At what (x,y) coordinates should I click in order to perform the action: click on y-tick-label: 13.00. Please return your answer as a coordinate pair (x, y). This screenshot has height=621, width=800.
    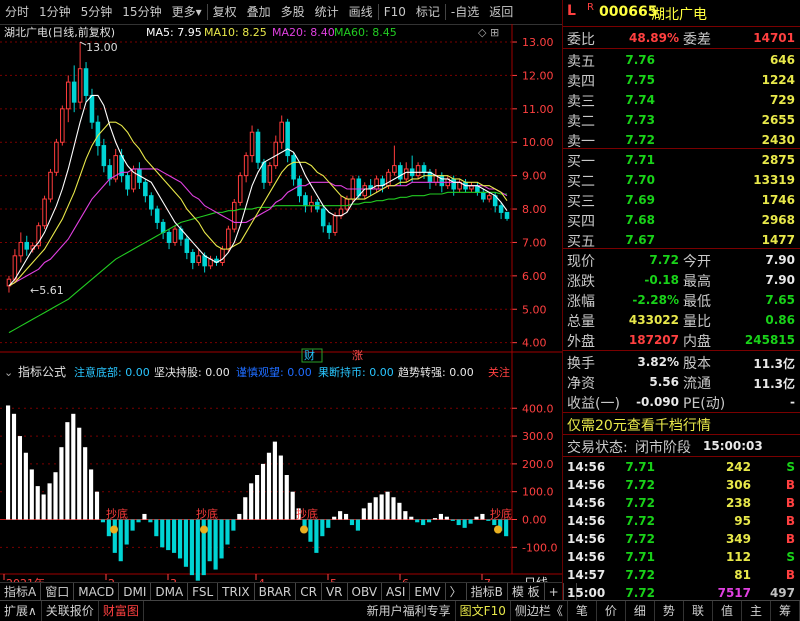
    Looking at the image, I should click on (538, 42).